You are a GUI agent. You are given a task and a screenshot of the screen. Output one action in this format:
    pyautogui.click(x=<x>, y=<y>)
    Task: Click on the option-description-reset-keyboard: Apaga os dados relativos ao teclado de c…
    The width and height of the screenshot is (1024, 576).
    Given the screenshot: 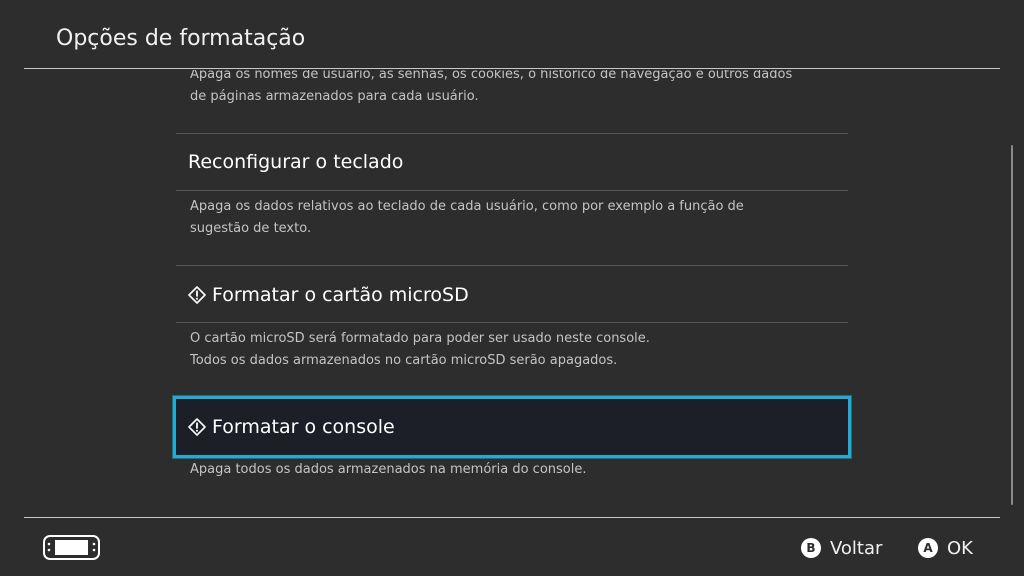 What is the action you would take?
    pyautogui.click(x=510, y=218)
    